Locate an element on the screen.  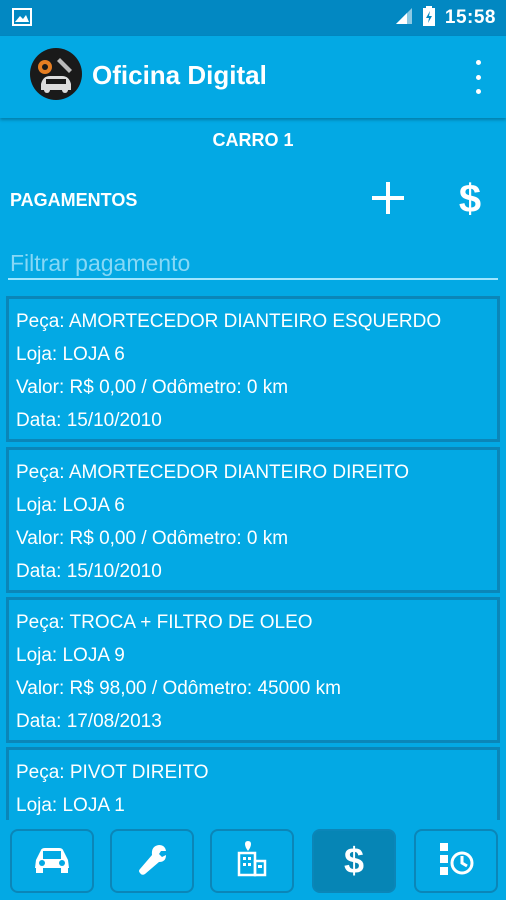
part-text: Peça: AMORTECEDOR DIANTEIRO ESQUERDO is located at coordinates (229, 321).